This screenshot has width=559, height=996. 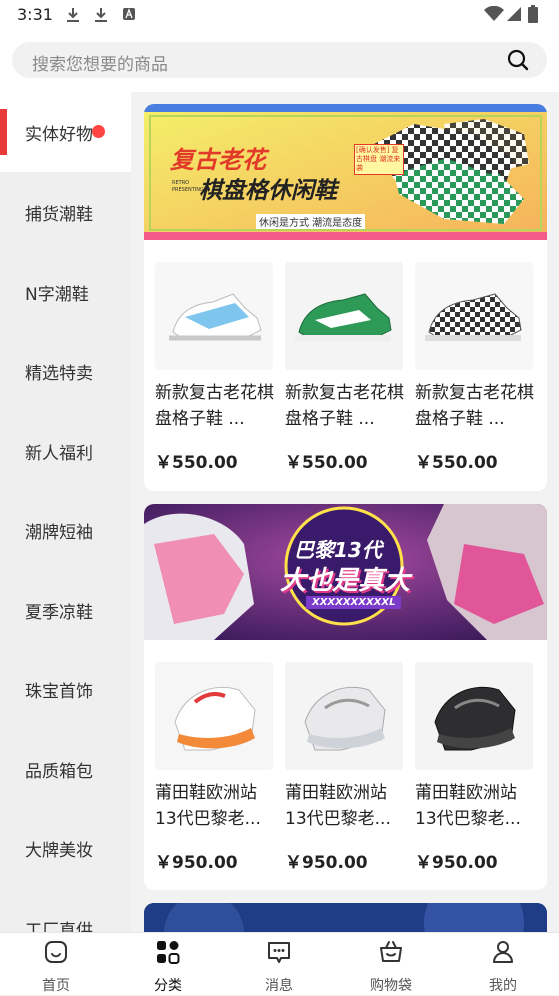 What do you see at coordinates (56, 986) in the screenshot?
I see `nav-label: 首页` at bounding box center [56, 986].